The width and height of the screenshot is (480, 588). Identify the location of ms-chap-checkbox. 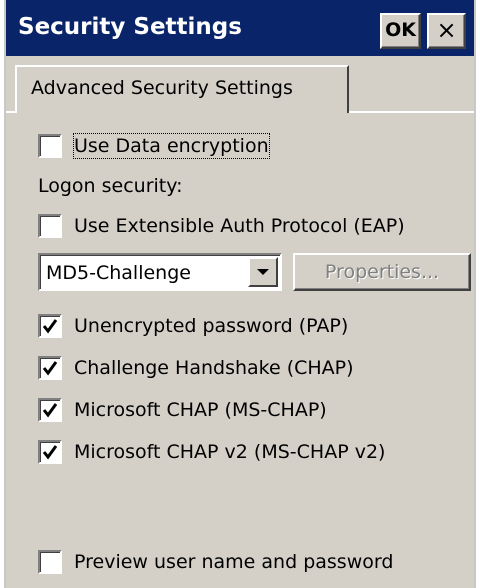
(50, 410).